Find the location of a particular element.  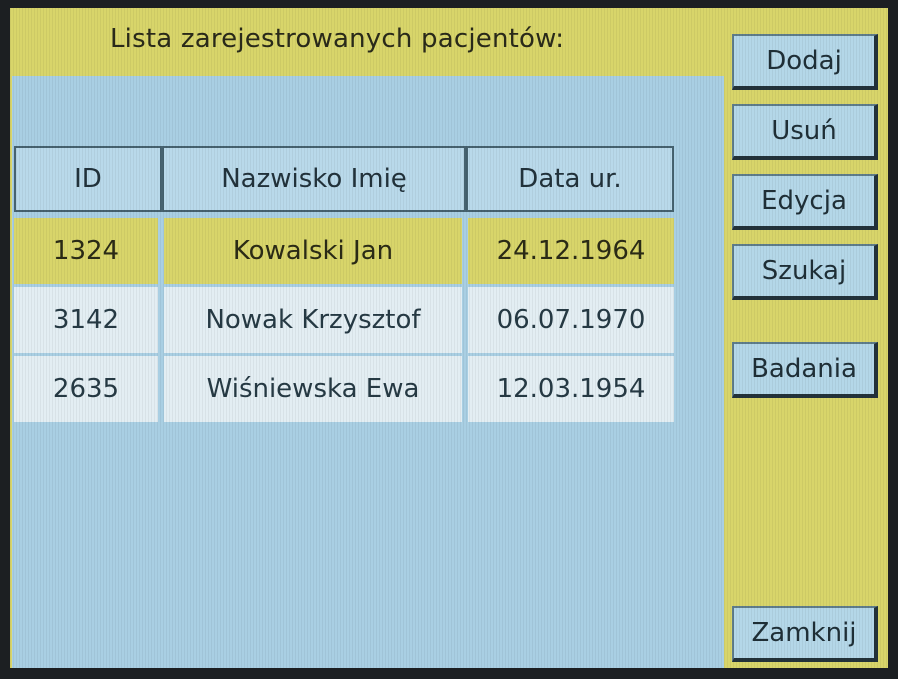

remove-button: Usuń is located at coordinates (805, 132).